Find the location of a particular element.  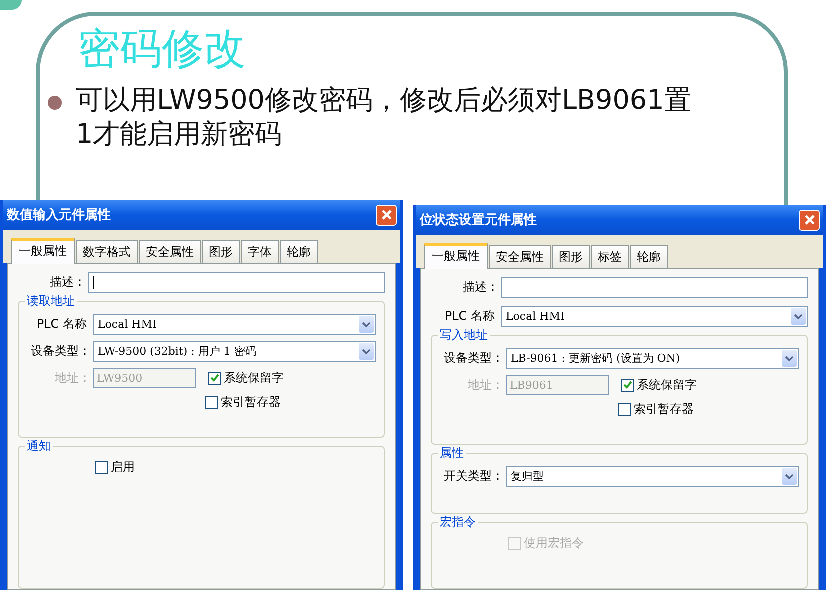

group-label: 属性 is located at coordinates (452, 453).